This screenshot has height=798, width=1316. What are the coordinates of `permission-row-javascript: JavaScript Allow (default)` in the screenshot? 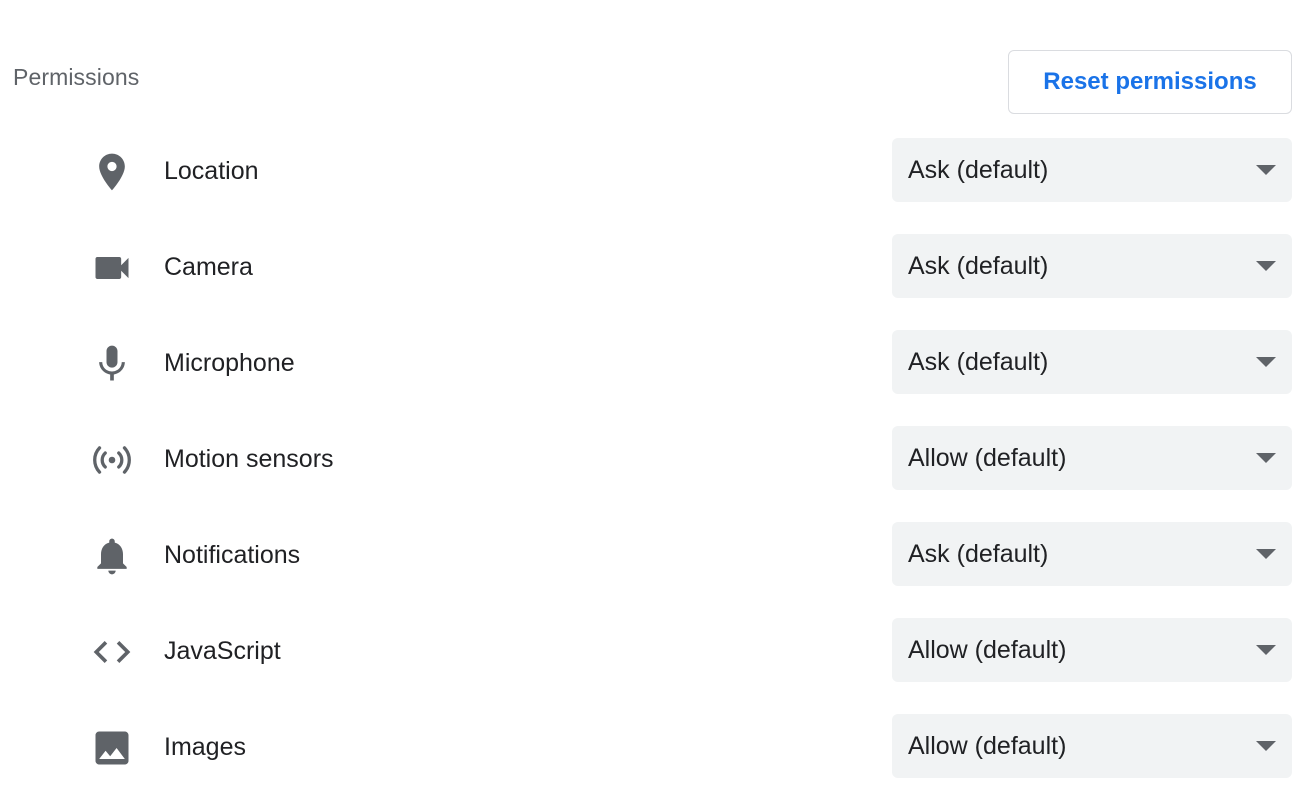 It's located at (658, 650).